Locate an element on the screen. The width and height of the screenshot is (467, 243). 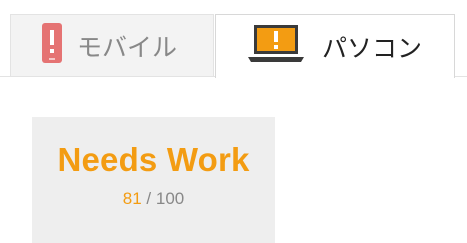
score-value: 81 is located at coordinates (132, 198).